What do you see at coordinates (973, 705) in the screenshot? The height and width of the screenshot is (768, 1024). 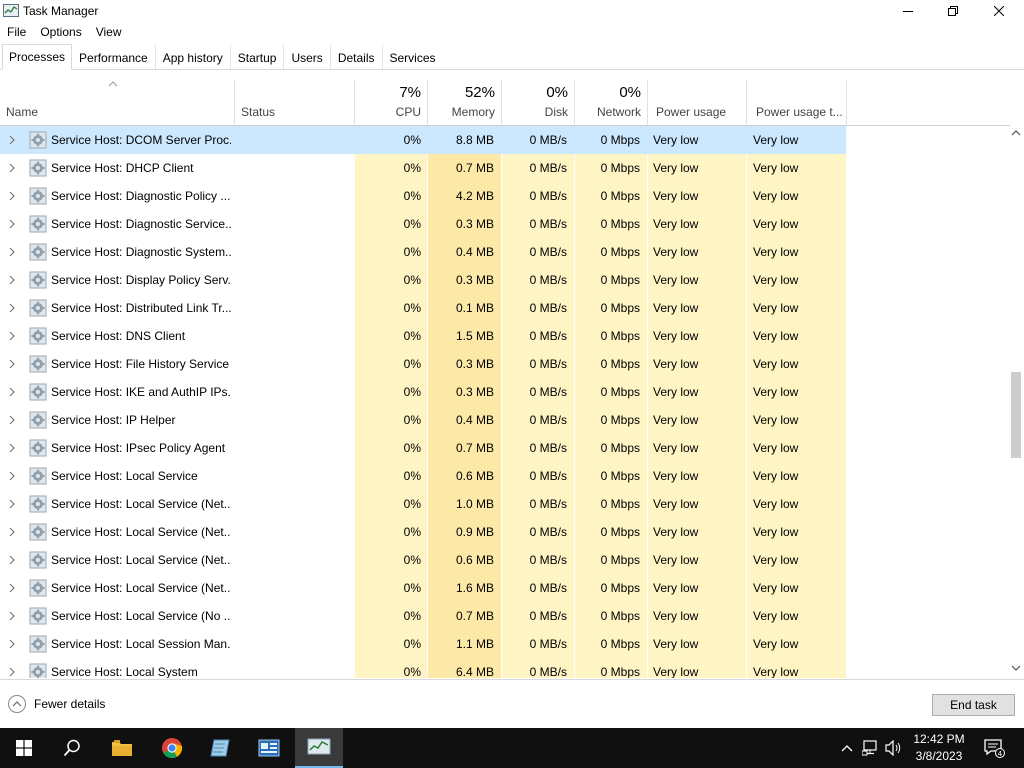 I see `end-task-button: End task` at bounding box center [973, 705].